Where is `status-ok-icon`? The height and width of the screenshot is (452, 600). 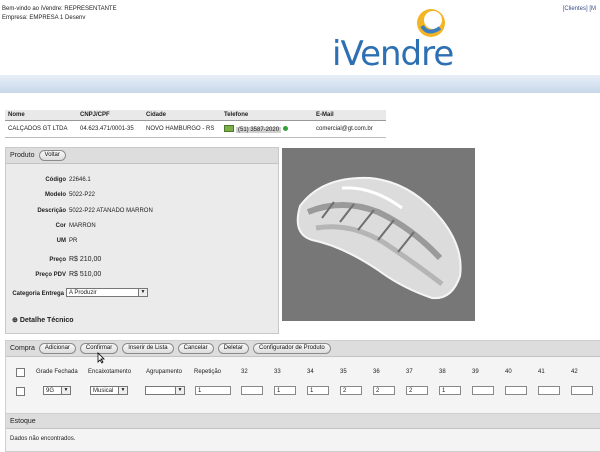
status-ok-icon is located at coordinates (285, 129).